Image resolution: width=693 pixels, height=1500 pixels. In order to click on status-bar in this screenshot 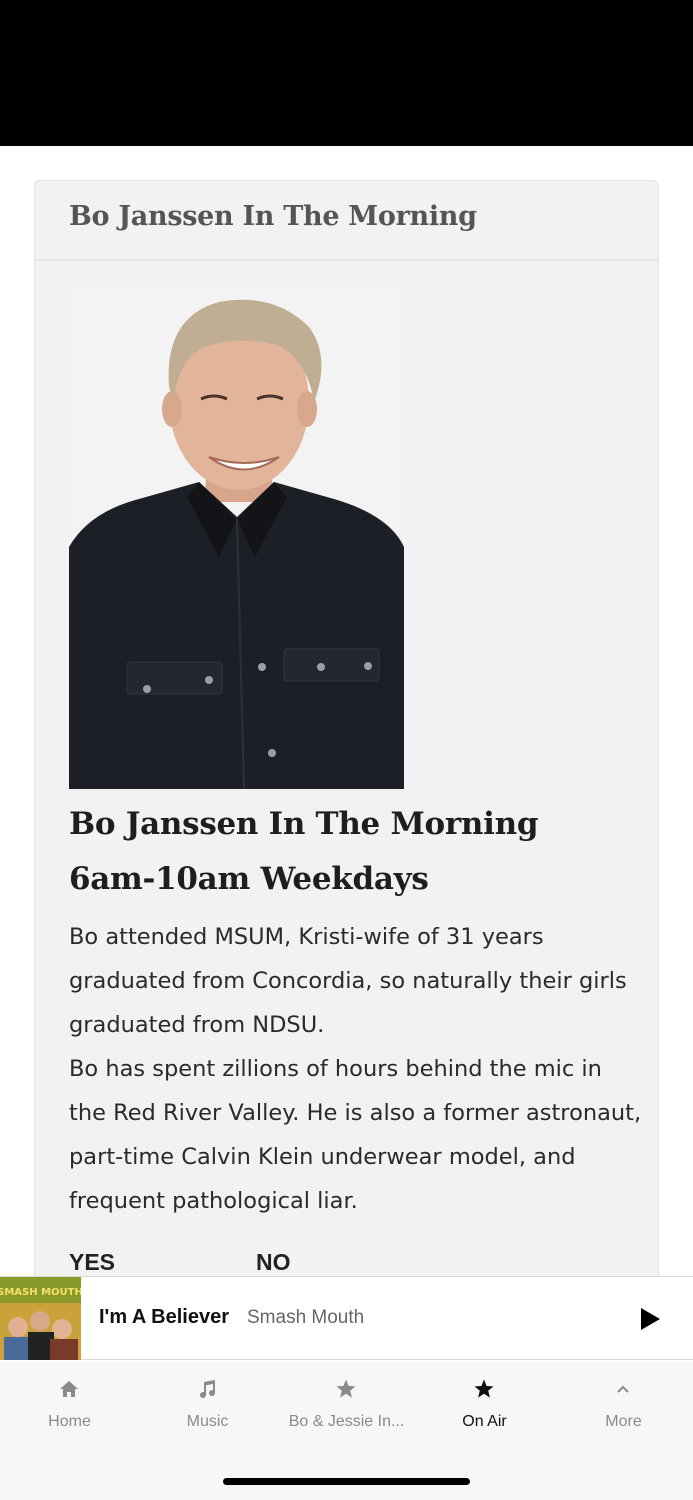, I will do `click(346, 73)`.